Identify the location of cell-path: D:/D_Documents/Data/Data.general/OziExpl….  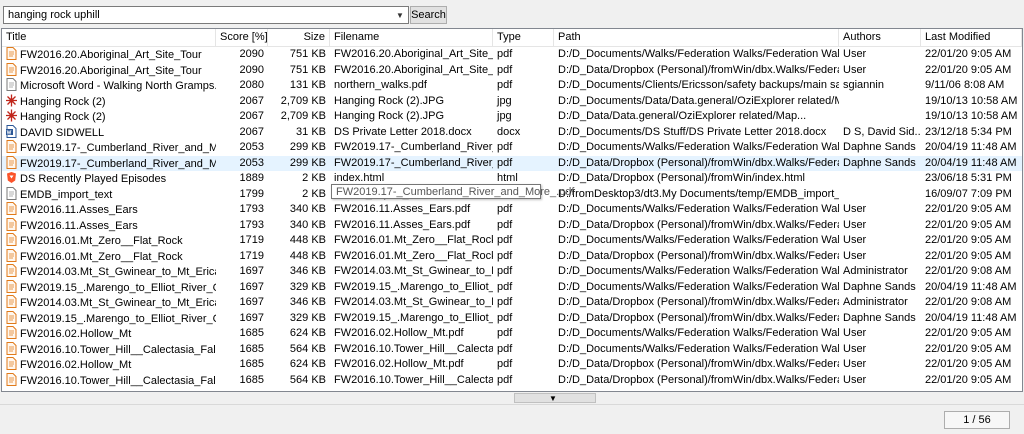
(698, 100).